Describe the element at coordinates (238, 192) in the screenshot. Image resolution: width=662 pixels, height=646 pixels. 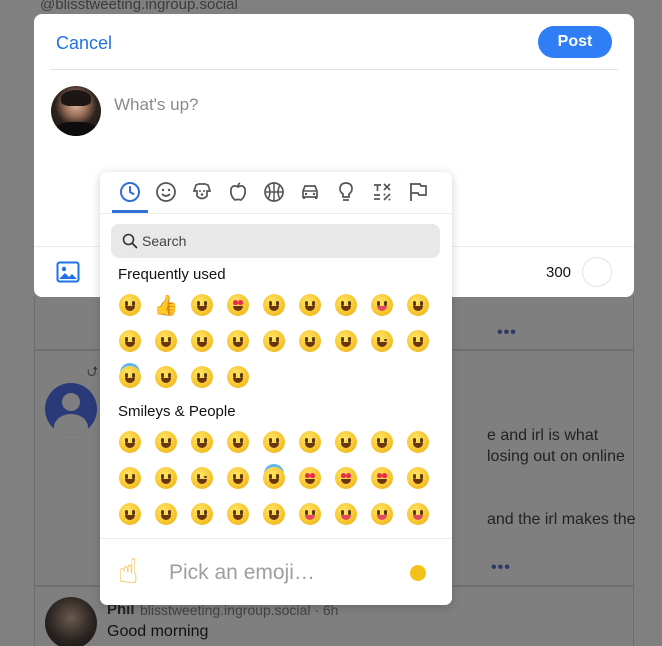
I see `apple-icon` at that location.